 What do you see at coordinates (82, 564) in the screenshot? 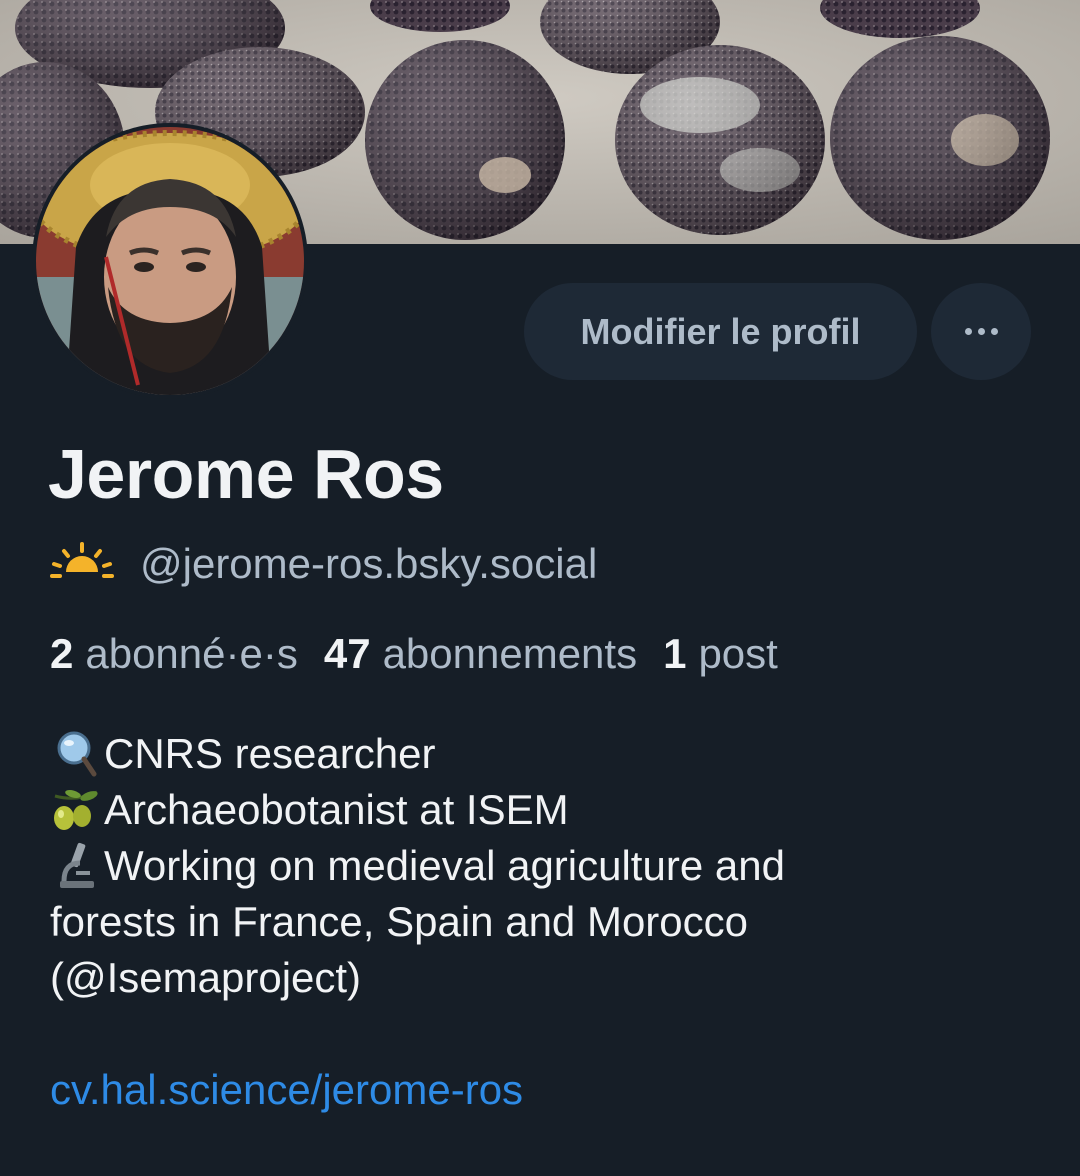
I see `sunrise-icon` at bounding box center [82, 564].